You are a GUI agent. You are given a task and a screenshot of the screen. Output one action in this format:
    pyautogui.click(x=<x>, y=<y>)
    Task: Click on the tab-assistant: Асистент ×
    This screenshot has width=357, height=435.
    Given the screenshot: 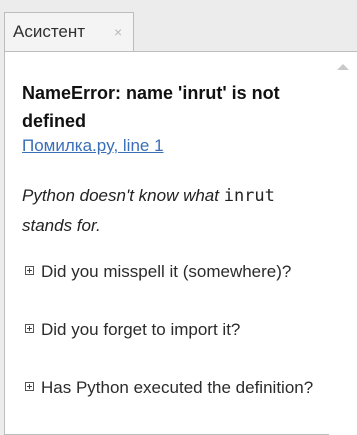 What is the action you would take?
    pyautogui.click(x=69, y=32)
    